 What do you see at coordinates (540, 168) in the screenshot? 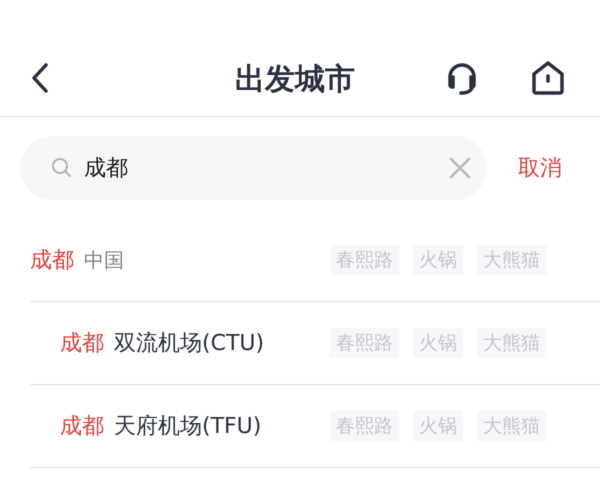
I see `cancel-button: 取消` at bounding box center [540, 168].